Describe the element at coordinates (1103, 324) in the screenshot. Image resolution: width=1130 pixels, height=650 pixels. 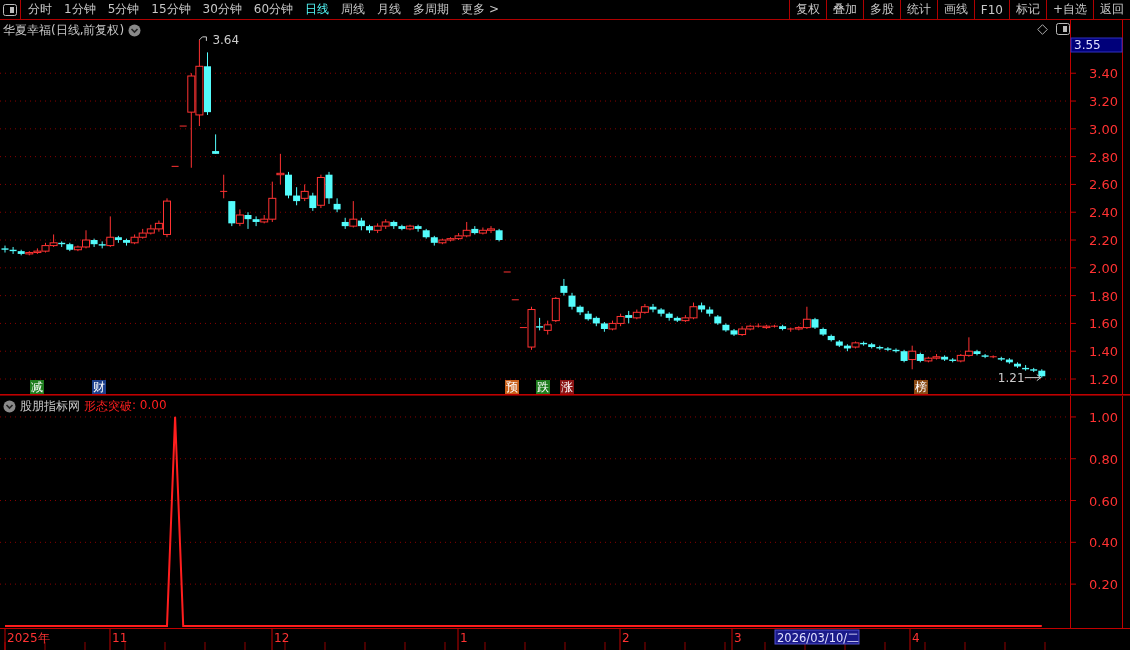
I see `price-axis-label: 1.60` at that location.